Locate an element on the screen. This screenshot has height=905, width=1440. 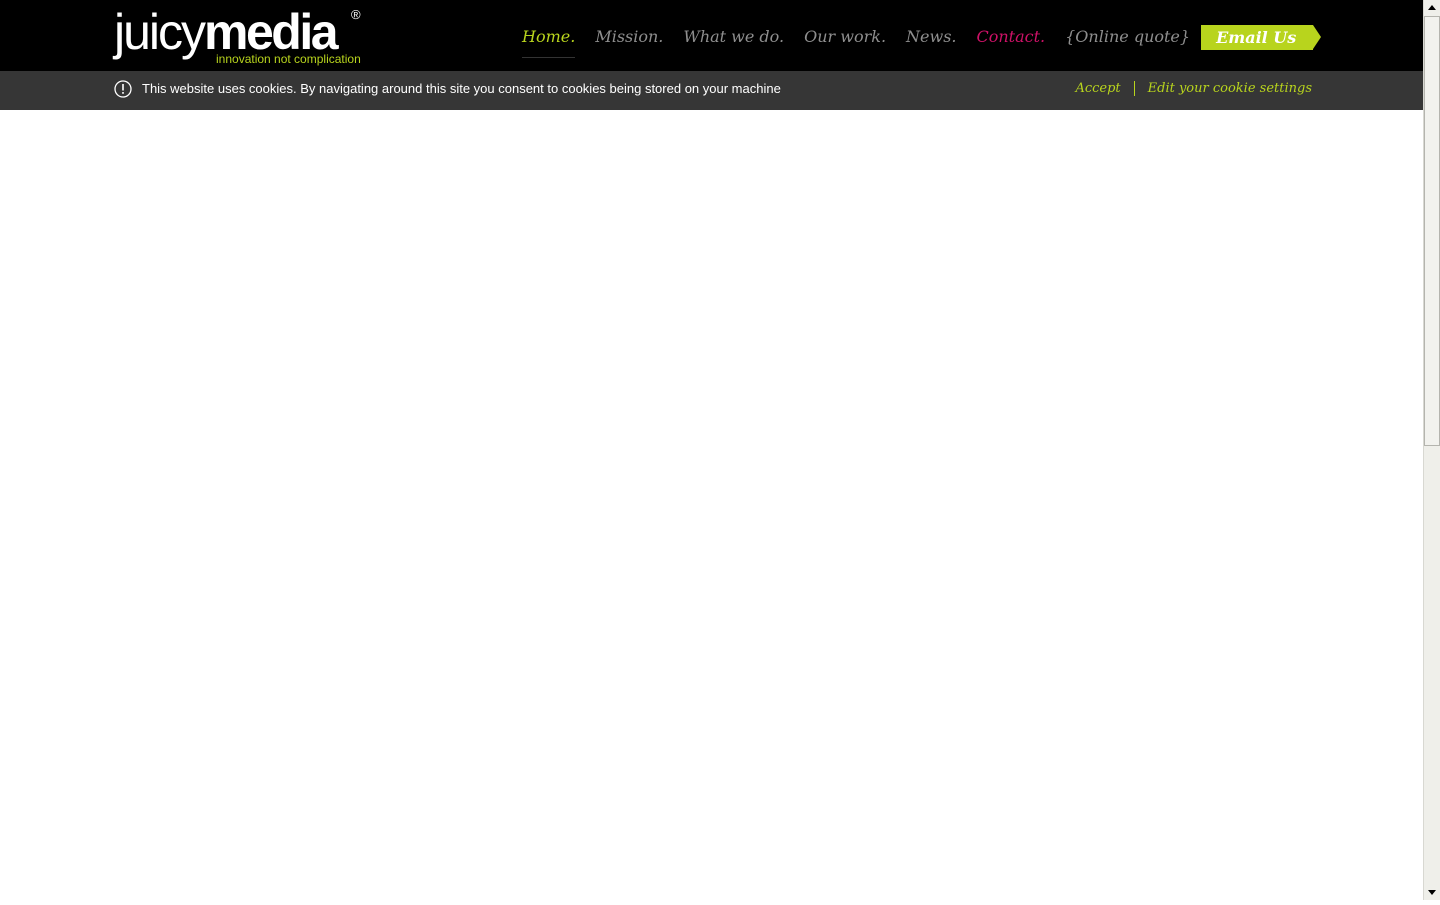
nav-contact: Contact. is located at coordinates (1011, 37).